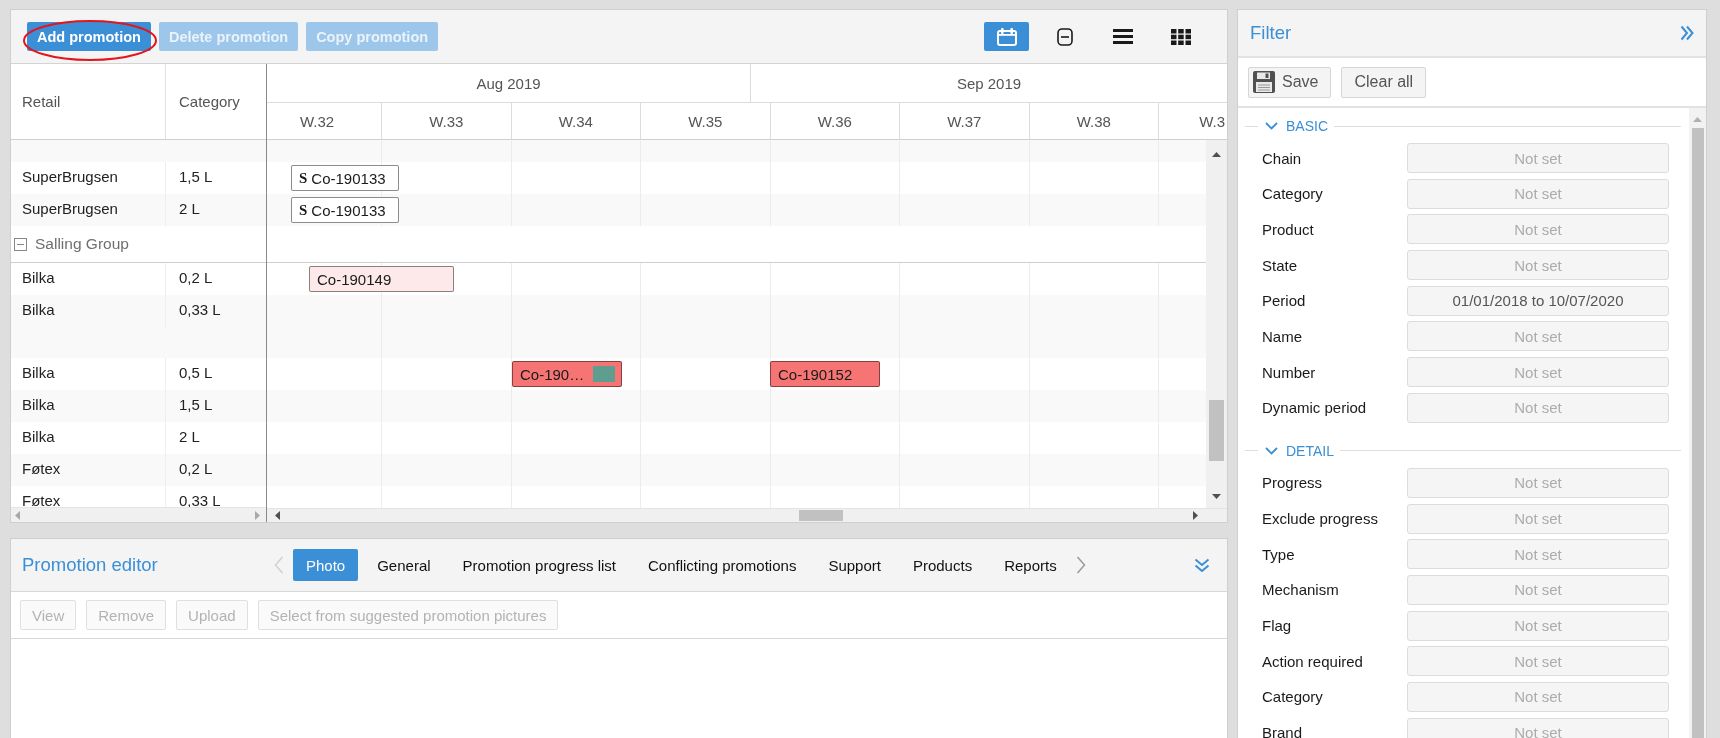 The image size is (1720, 738). Describe the element at coordinates (539, 565) in the screenshot. I see `tab: Promotion progress list` at that location.